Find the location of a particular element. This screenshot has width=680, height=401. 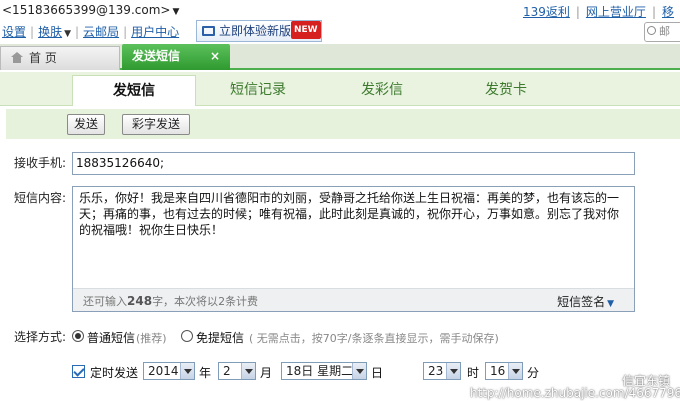

recipient-label: 接收手机: is located at coordinates (40, 163).